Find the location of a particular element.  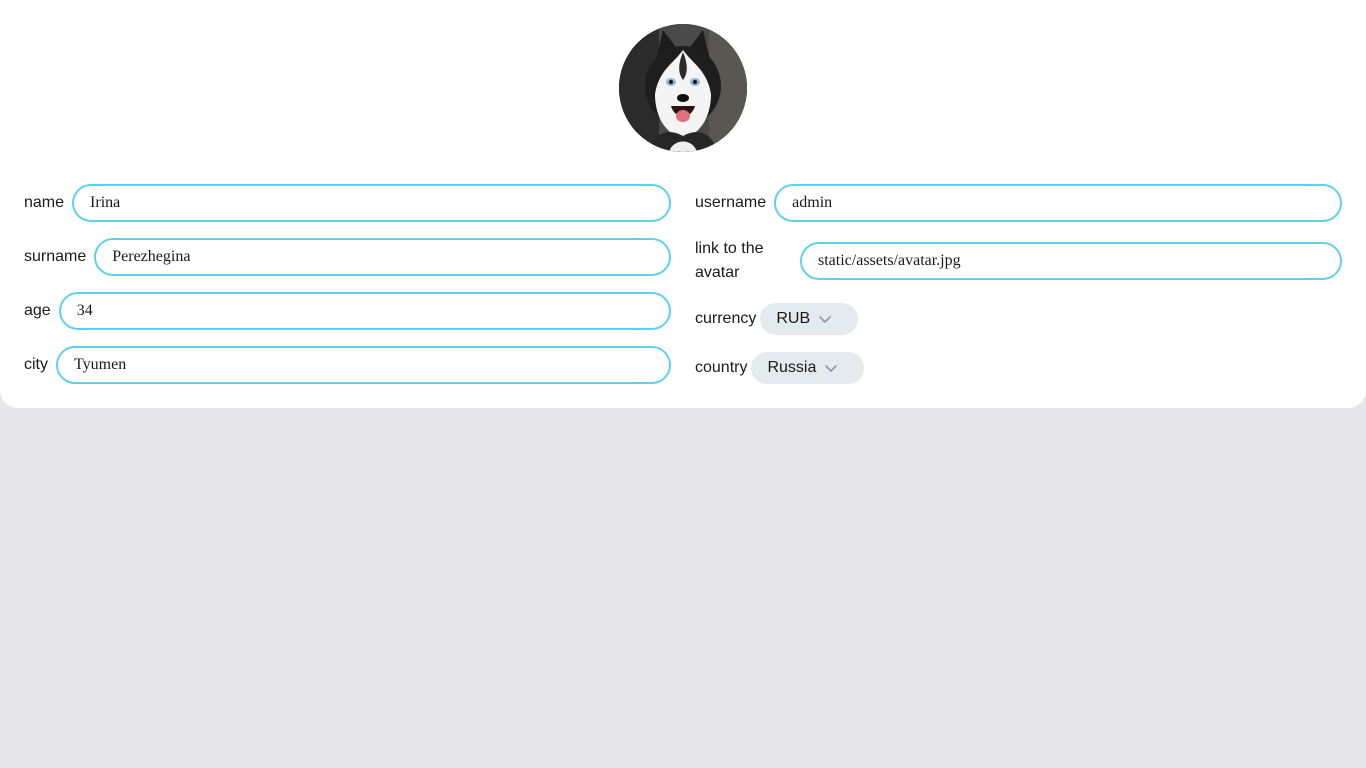

name-field: name is located at coordinates (347, 203).